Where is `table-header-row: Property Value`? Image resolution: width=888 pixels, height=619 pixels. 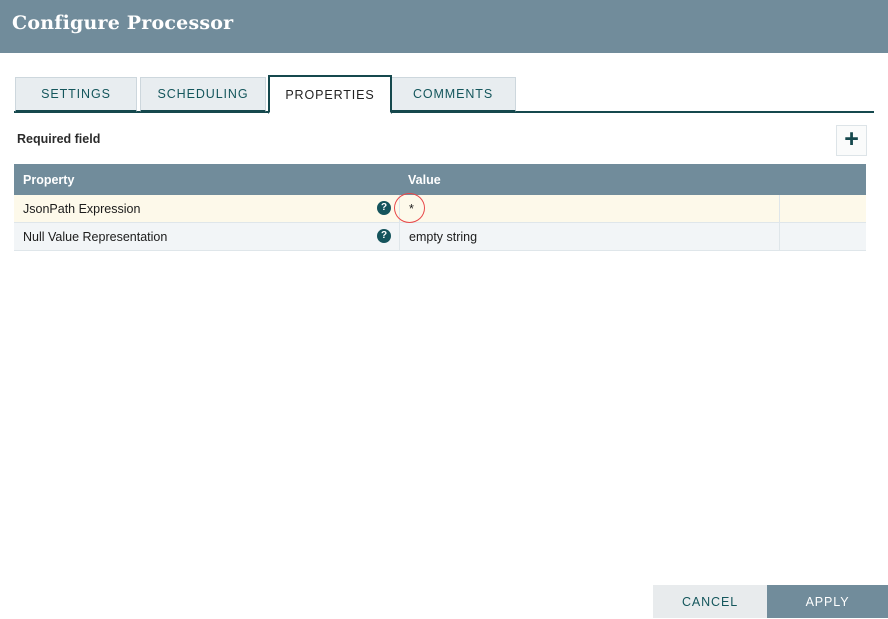
table-header-row: Property Value is located at coordinates (440, 179).